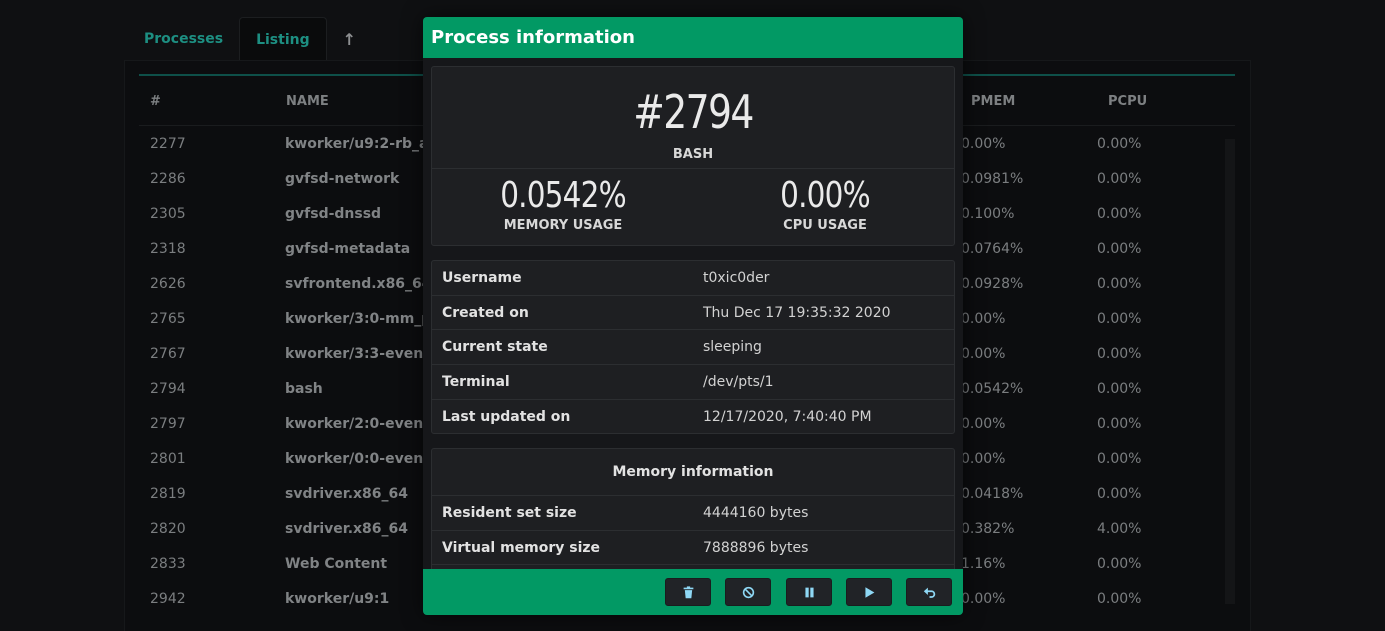  Describe the element at coordinates (168, 319) in the screenshot. I see `cell-pid: 2765` at that location.